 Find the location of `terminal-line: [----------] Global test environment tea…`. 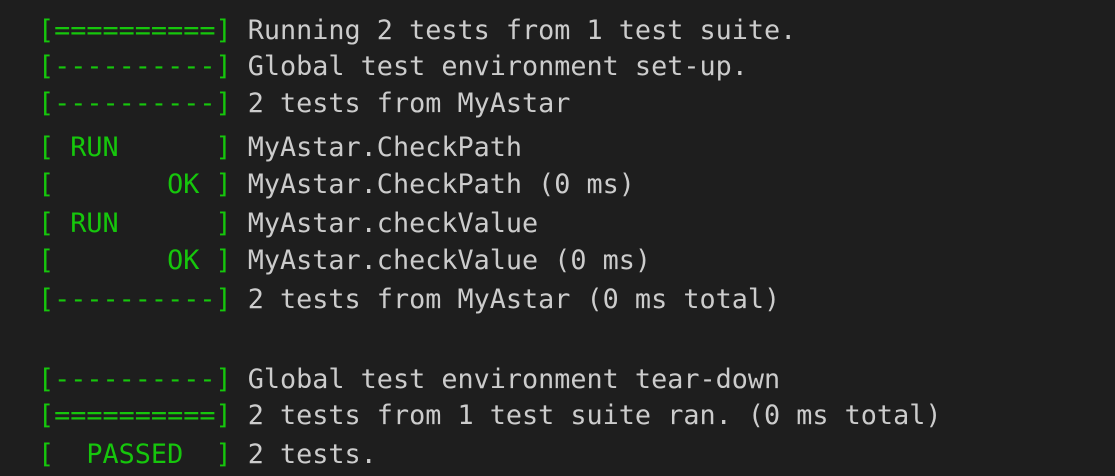

terminal-line: [----------] Global test environment tea… is located at coordinates (409, 380).